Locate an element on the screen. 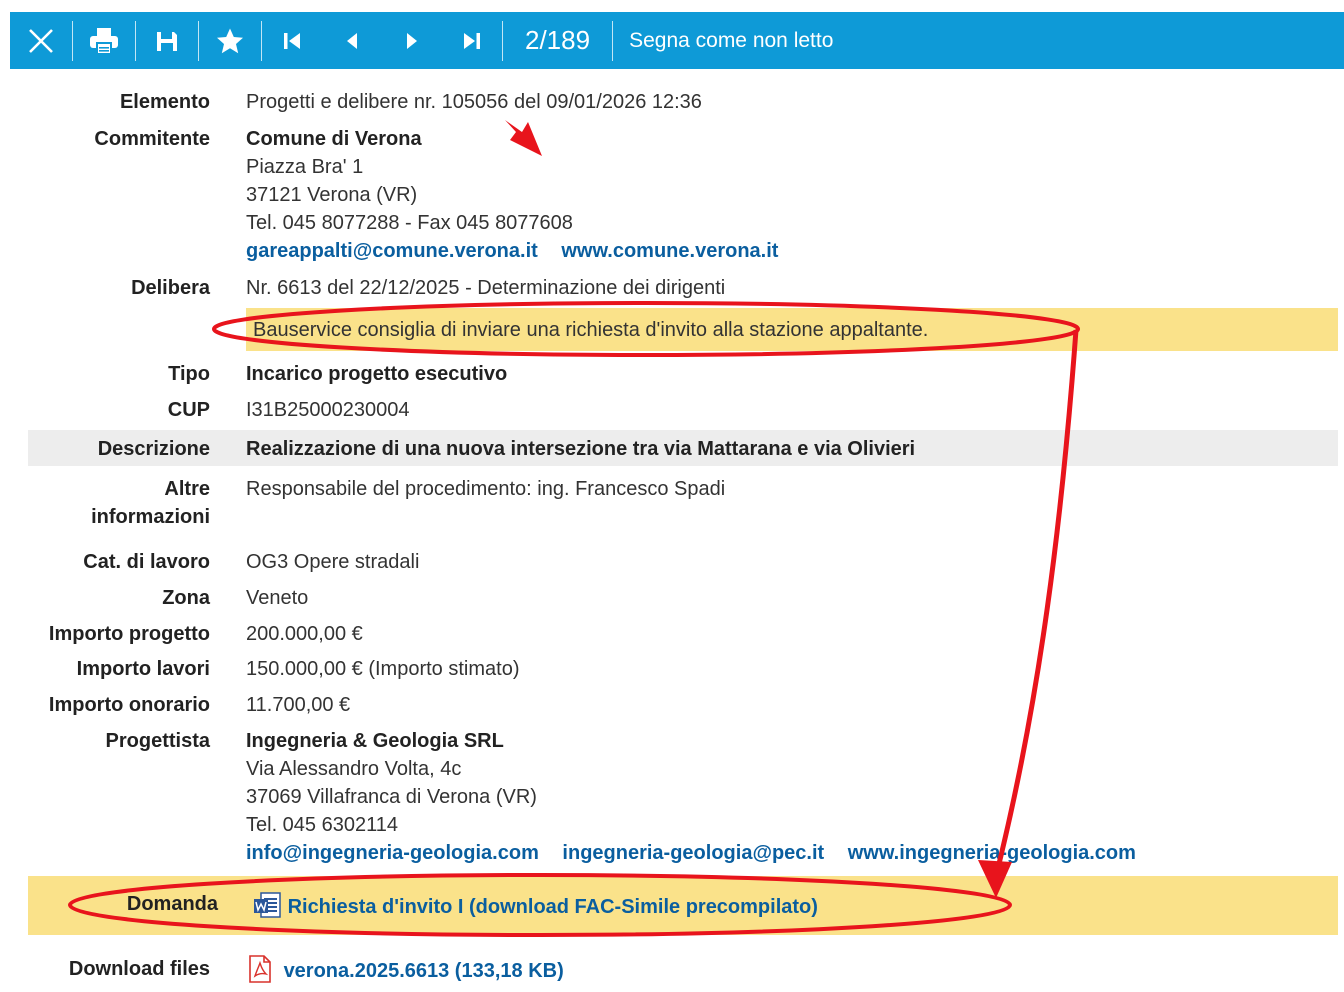 The height and width of the screenshot is (992, 1344). committente-address: Piazza Bra' 1 is located at coordinates (305, 167).